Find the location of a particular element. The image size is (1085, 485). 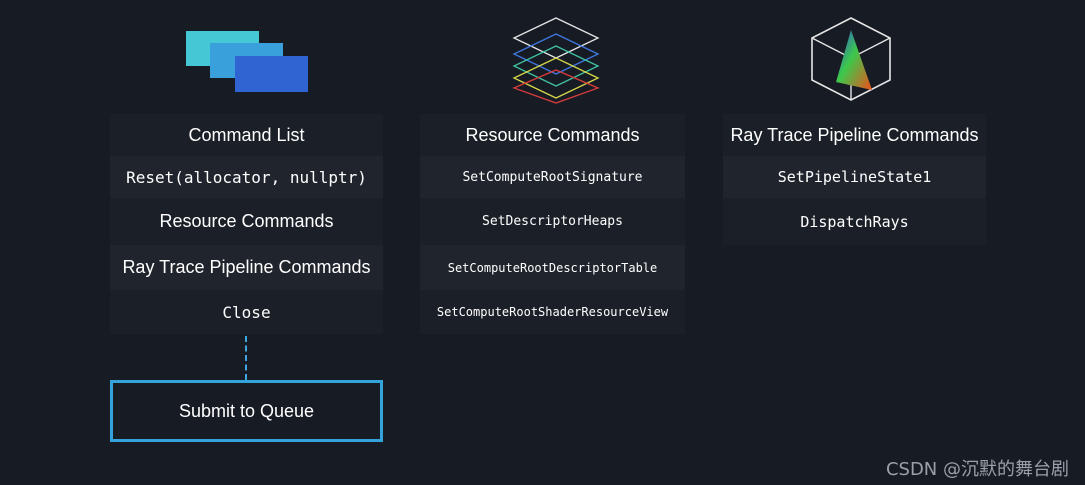

stacked-pages-icon is located at coordinates (247, 61).